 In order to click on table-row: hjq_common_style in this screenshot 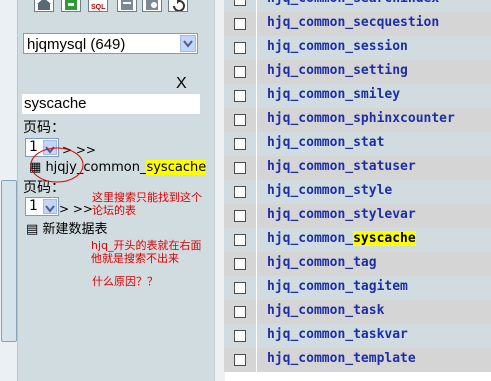, I will do `click(357, 192)`.